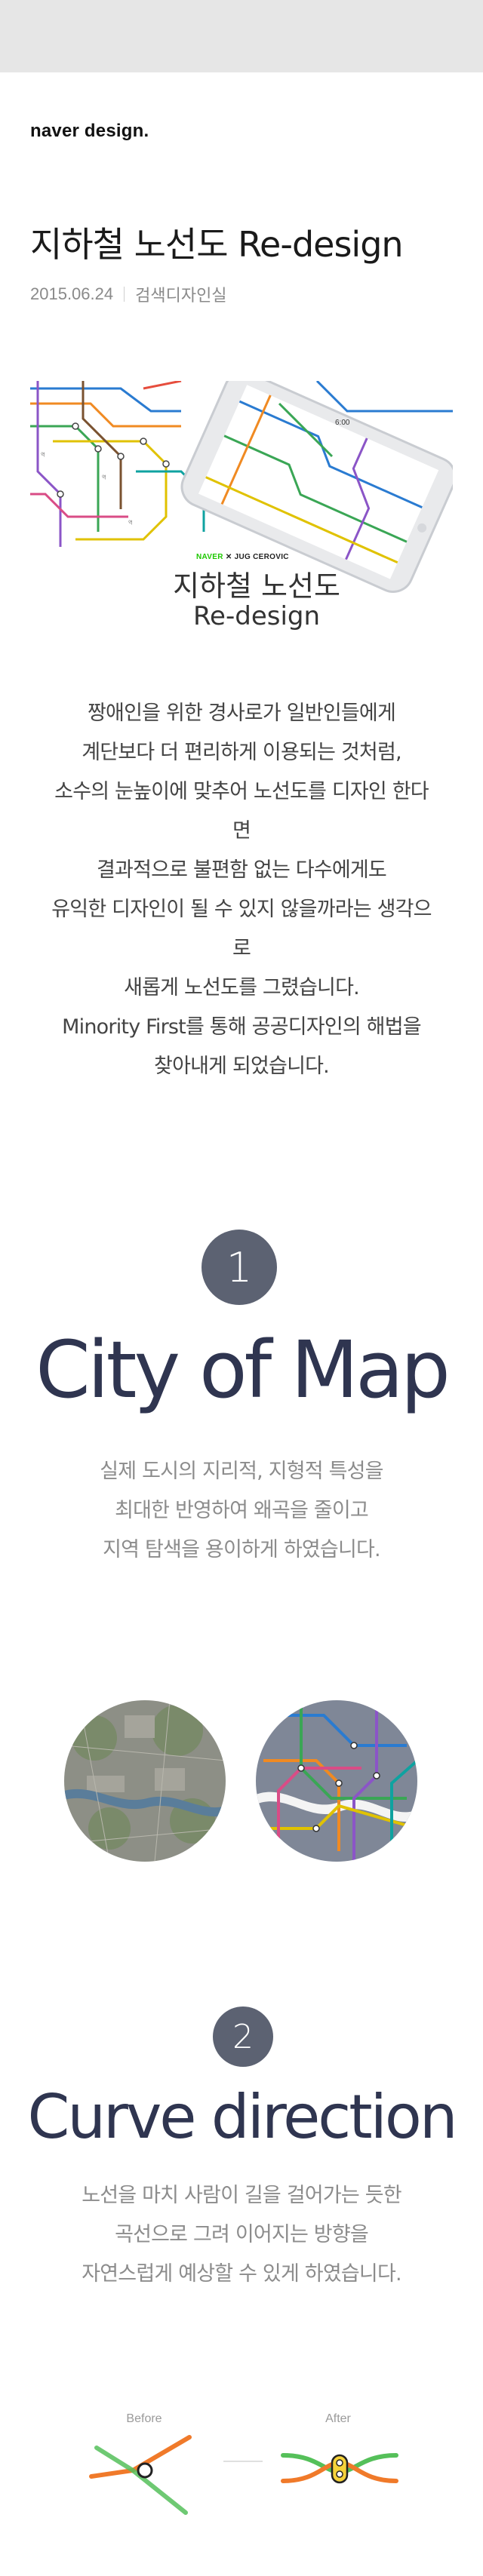  I want to click on description-line: 곡선으로 그려 이어지는 방향을, so click(242, 2234).